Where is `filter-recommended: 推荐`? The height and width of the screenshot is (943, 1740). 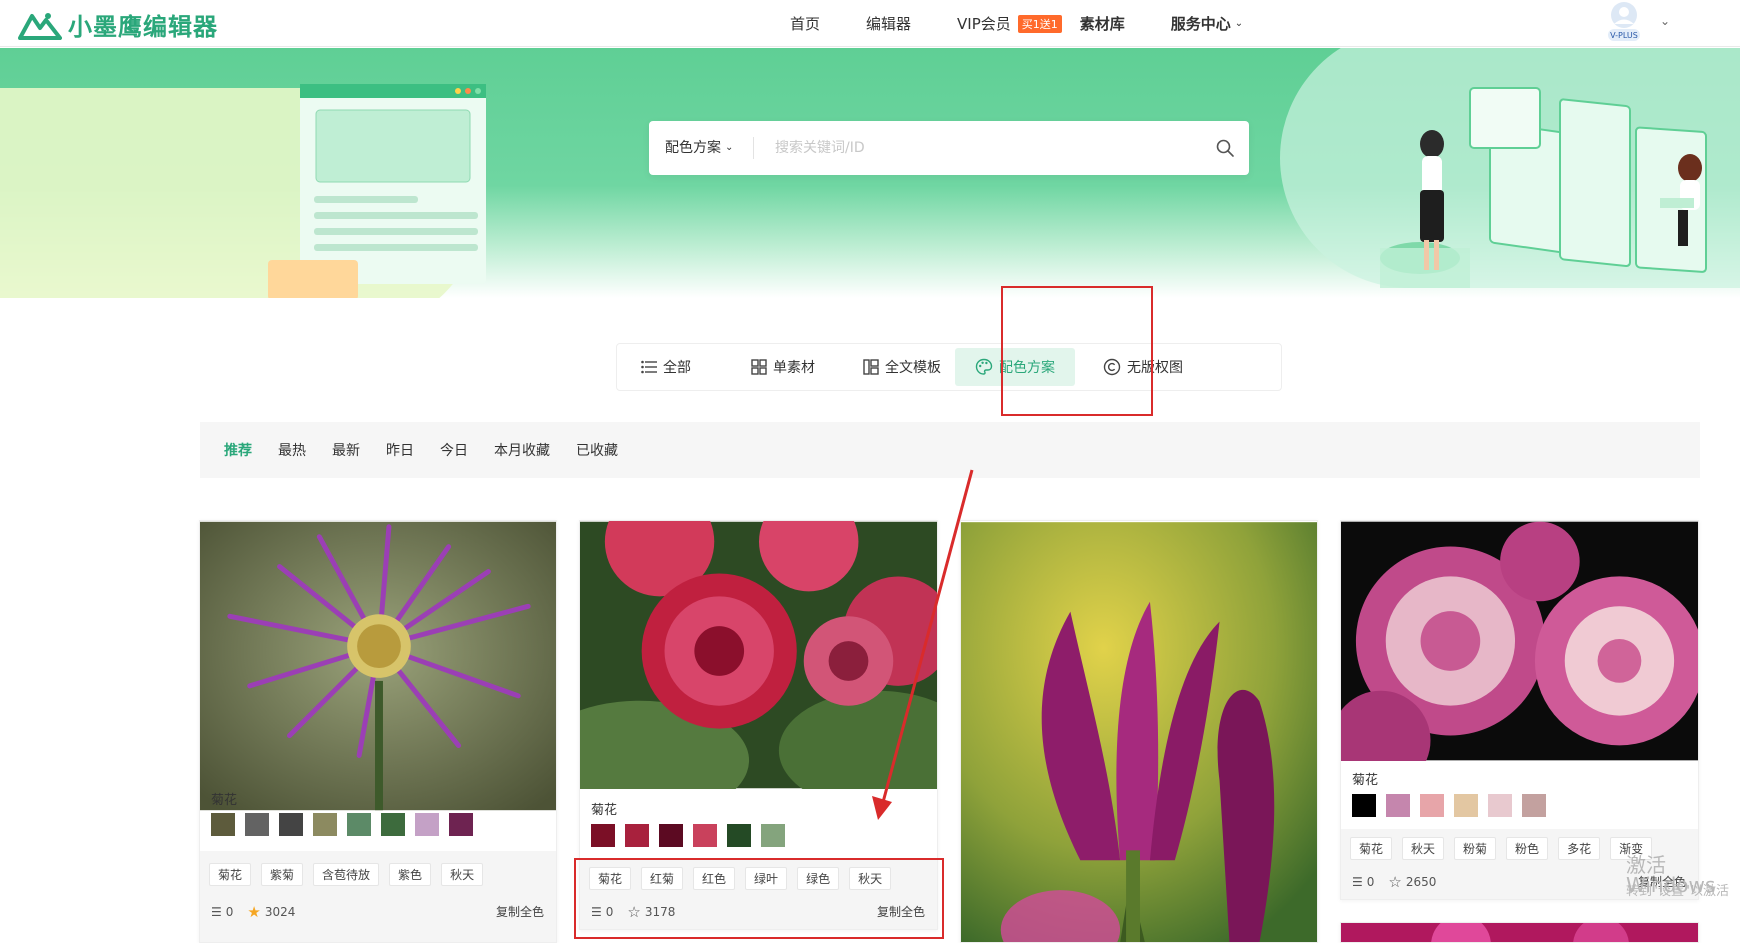 filter-recommended: 推荐 is located at coordinates (238, 450).